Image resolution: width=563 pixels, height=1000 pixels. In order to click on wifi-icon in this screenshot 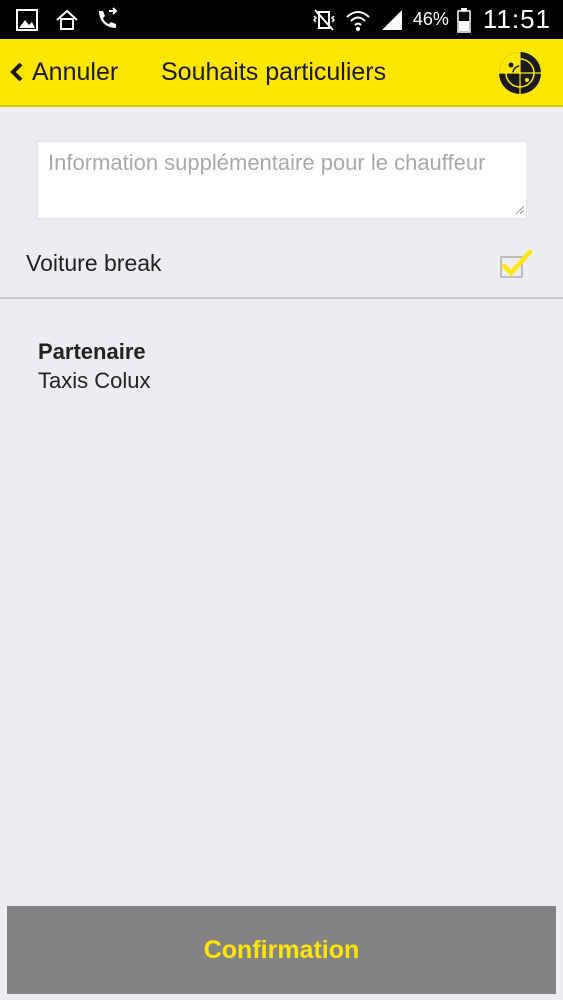, I will do `click(358, 20)`.